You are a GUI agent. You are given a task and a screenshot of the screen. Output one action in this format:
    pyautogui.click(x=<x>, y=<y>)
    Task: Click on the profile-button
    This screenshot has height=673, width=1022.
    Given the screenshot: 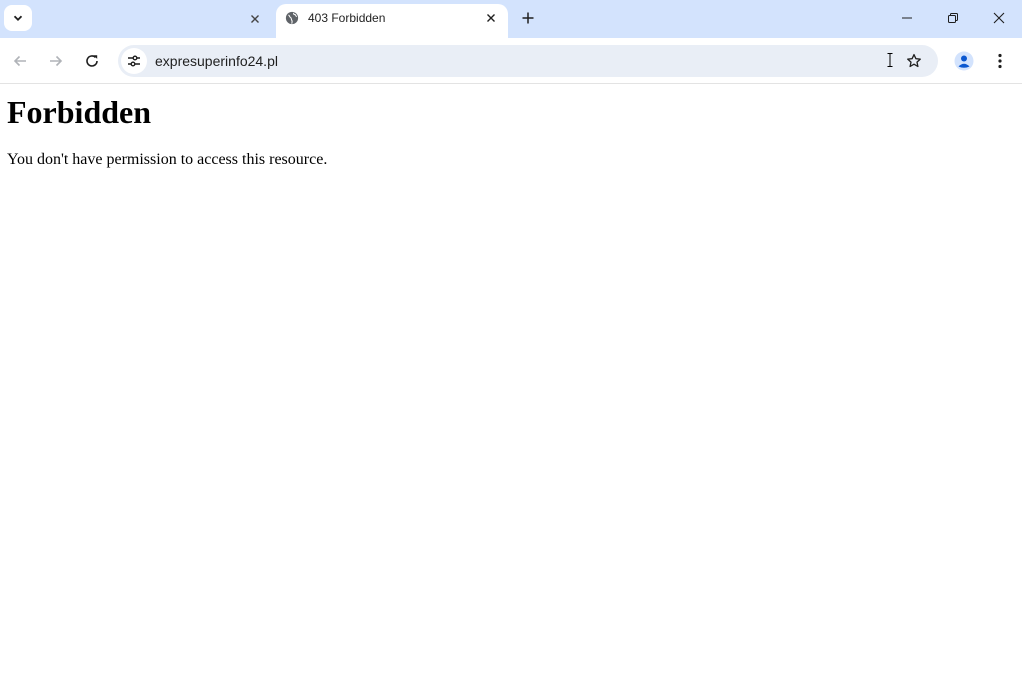 What is the action you would take?
    pyautogui.click(x=964, y=61)
    